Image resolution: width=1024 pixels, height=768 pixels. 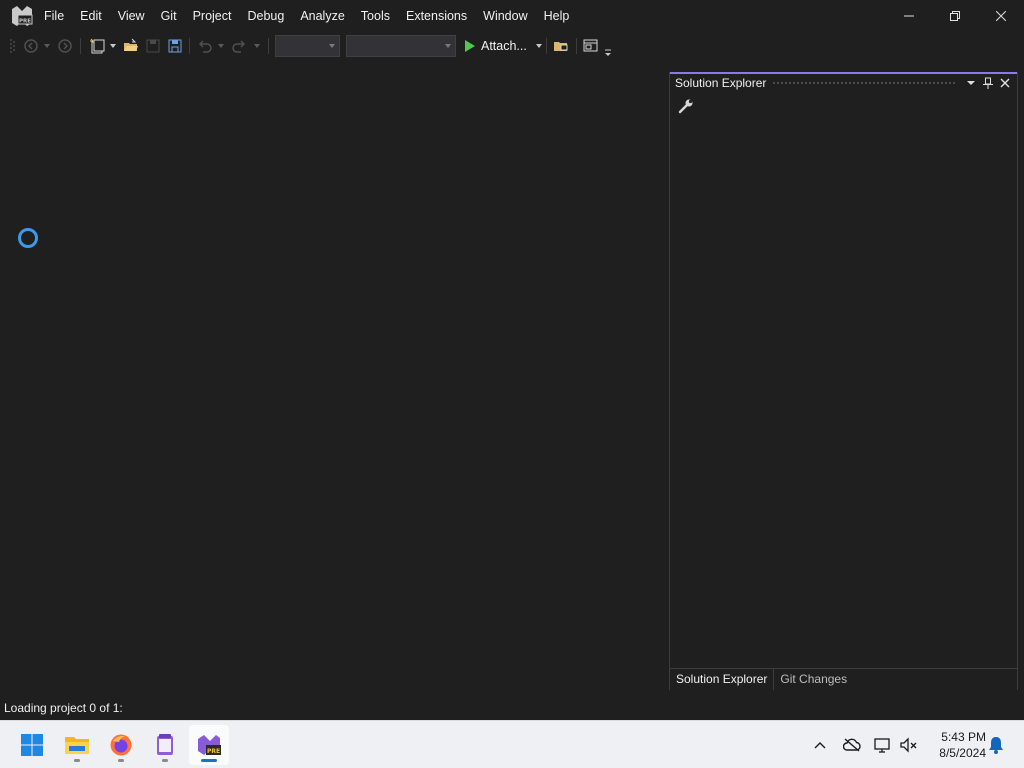 I want to click on overflow-arrow-icon, so click(x=608, y=52).